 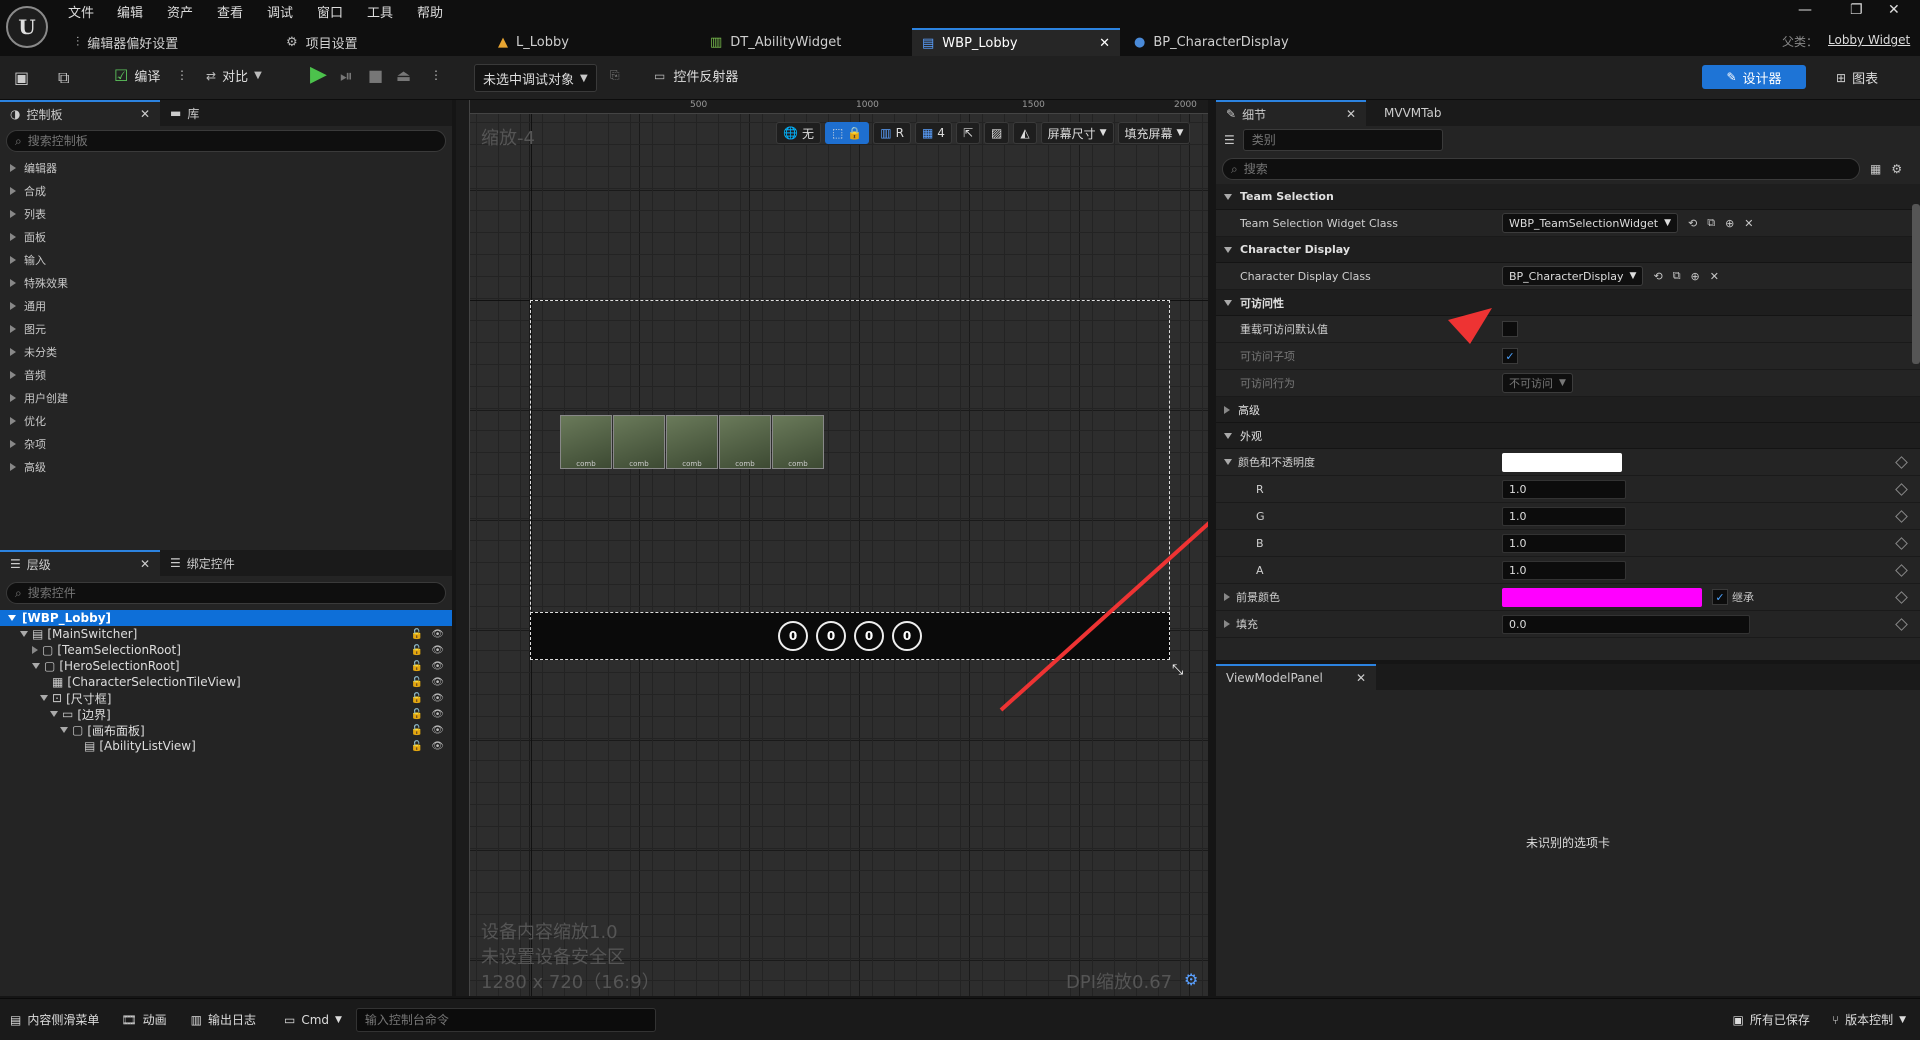 I want to click on palette-search-input, so click(x=236, y=141).